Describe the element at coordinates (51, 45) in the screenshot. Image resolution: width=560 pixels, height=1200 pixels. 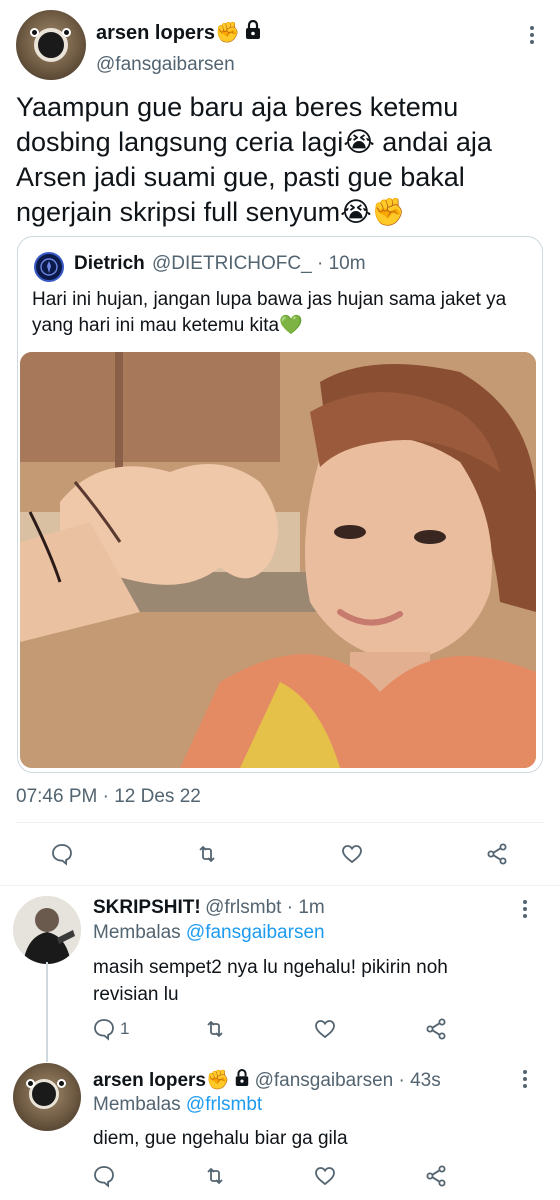
I see `author-avatar` at that location.